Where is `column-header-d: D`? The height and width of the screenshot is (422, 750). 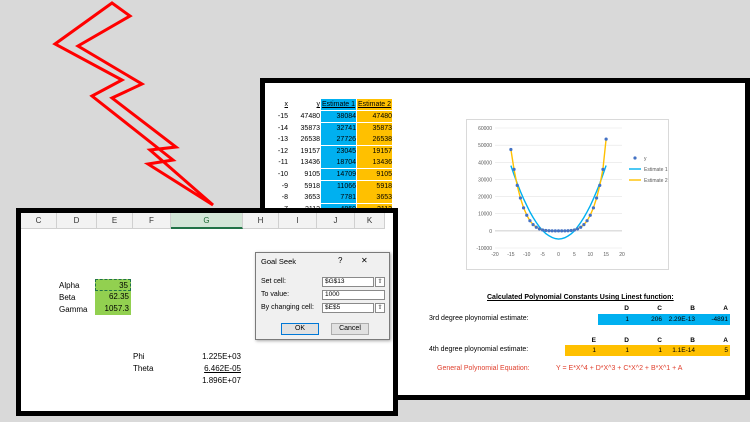
column-header-d: D is located at coordinates (77, 221).